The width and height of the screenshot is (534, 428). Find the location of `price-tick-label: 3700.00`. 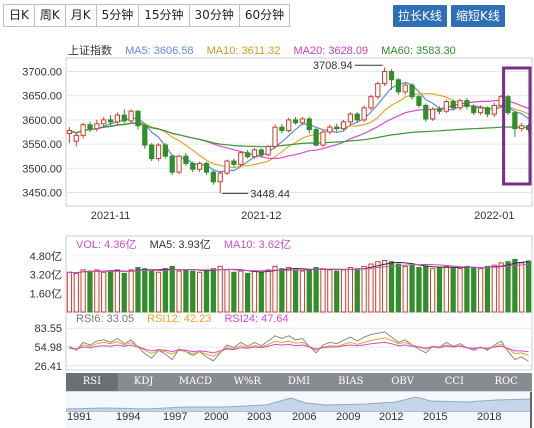

price-tick-label: 3700.00 is located at coordinates (42, 73).